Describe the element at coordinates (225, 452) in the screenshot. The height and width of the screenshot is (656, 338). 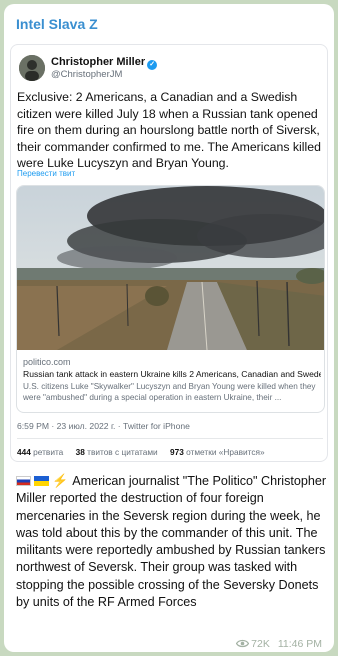
I see `like-label: отметки «Нравится»` at that location.